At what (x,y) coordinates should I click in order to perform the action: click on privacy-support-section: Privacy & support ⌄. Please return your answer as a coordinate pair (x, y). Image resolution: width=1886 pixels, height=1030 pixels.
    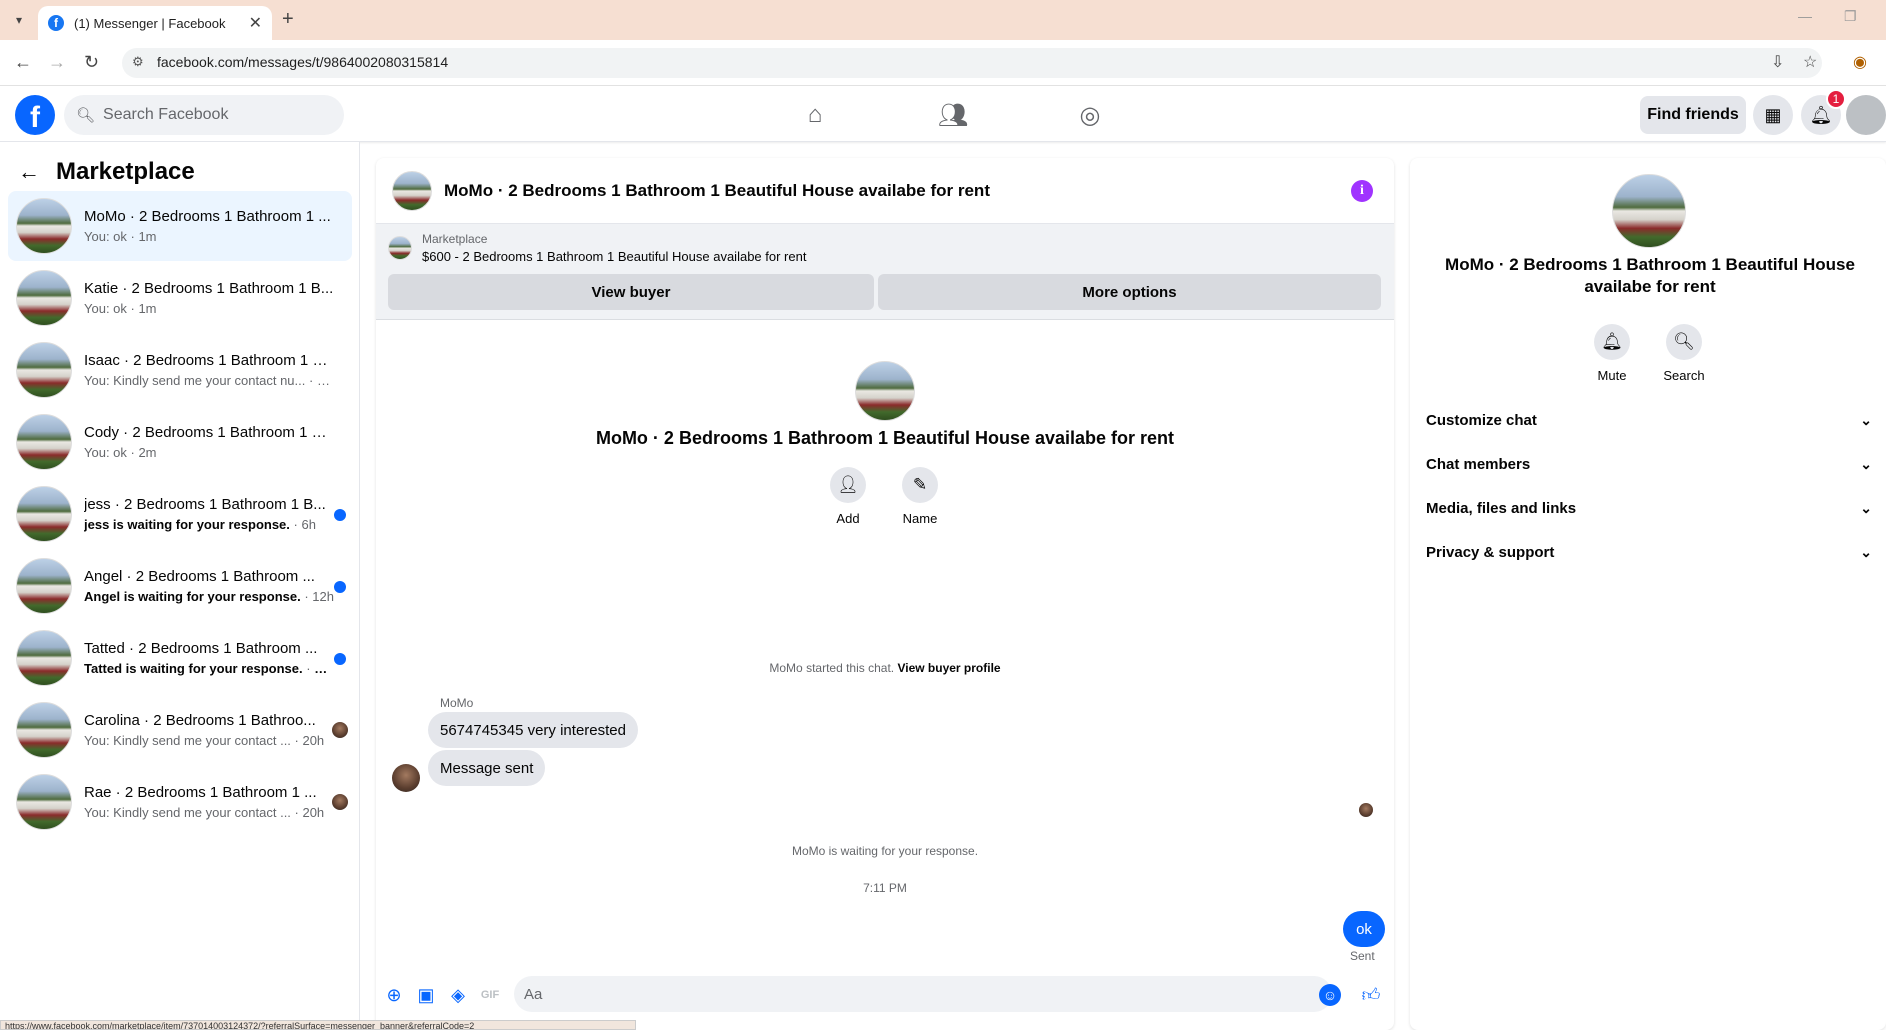
    Looking at the image, I should click on (1649, 552).